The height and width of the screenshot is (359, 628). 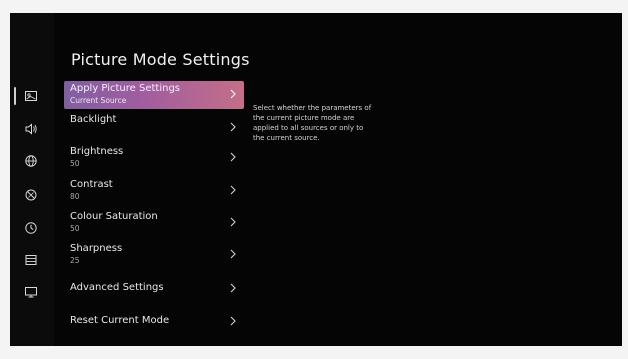 I want to click on page-title: Picture Mode Settings, so click(x=160, y=59).